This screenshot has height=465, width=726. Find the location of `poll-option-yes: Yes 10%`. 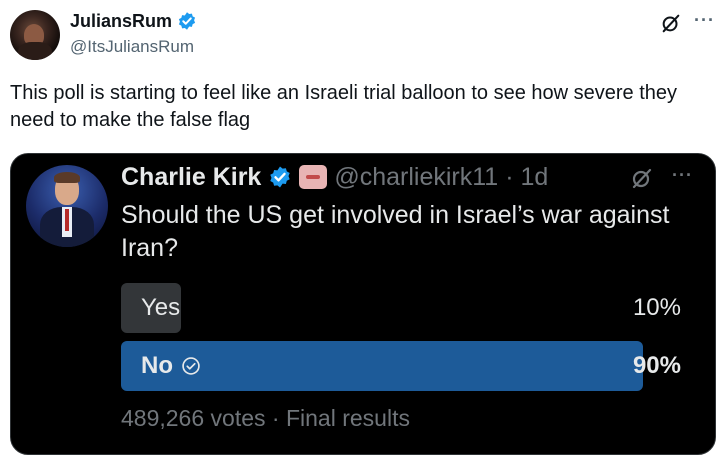

poll-option-yes: Yes 10% is located at coordinates (401, 308).